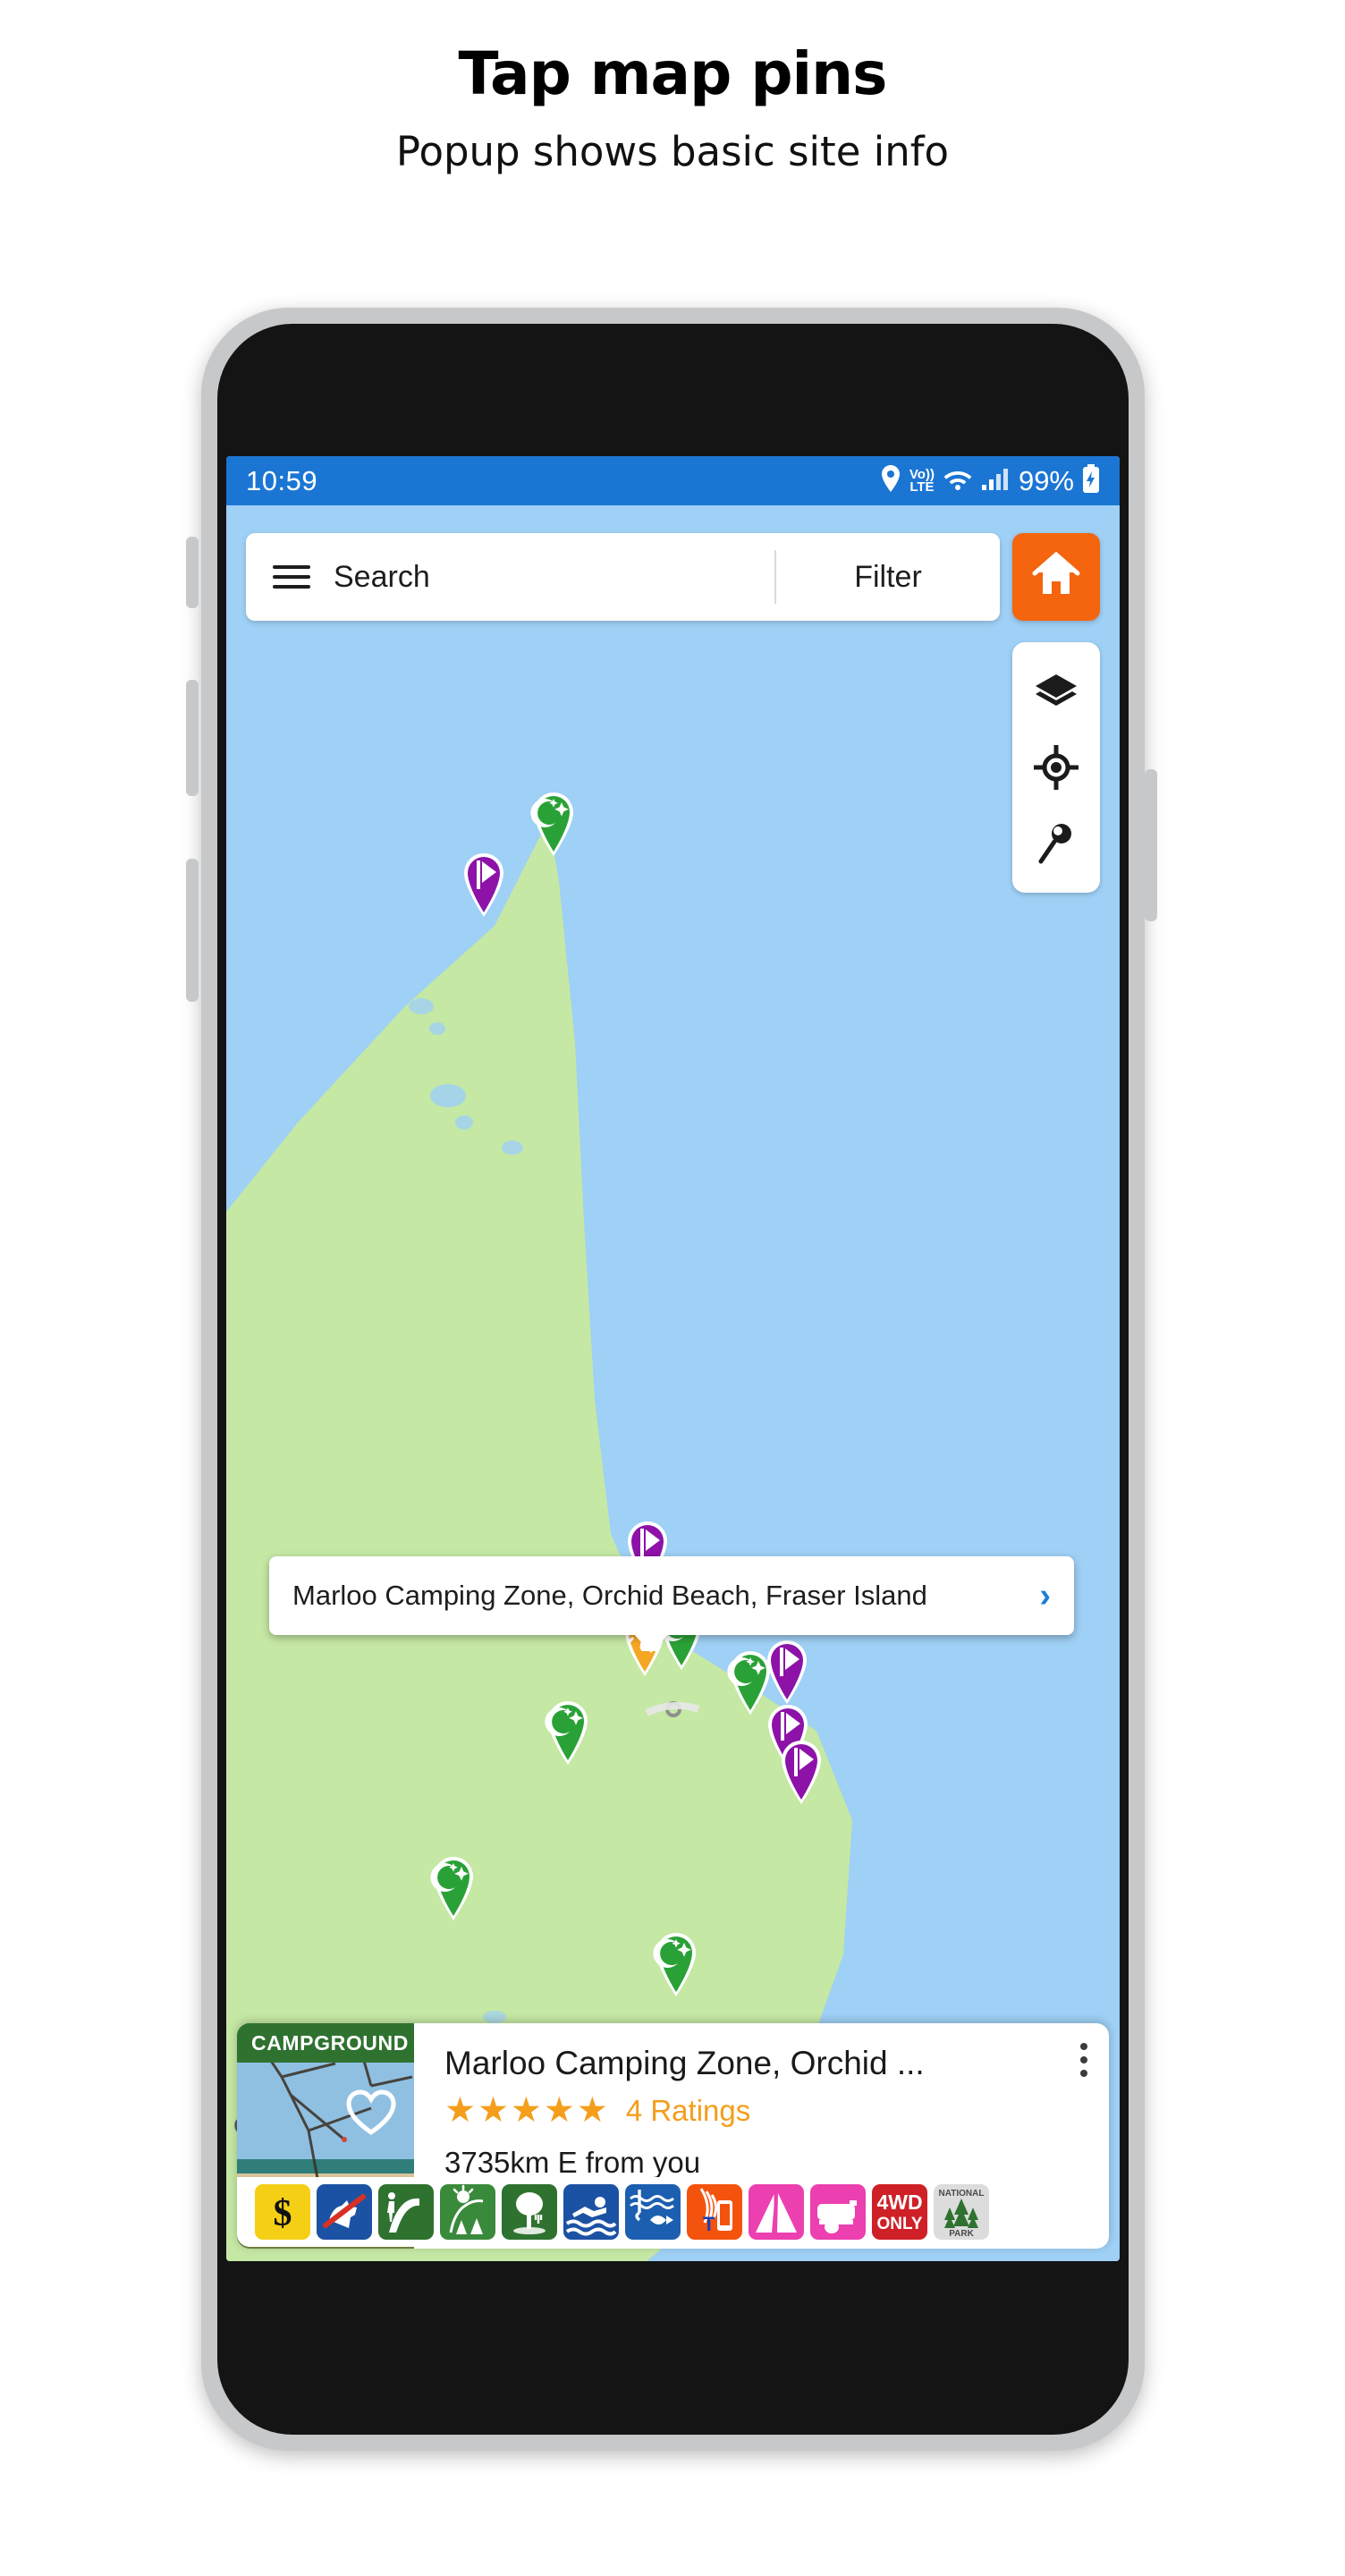 The width and height of the screenshot is (1345, 2576). I want to click on fishing-icon, so click(653, 2212).